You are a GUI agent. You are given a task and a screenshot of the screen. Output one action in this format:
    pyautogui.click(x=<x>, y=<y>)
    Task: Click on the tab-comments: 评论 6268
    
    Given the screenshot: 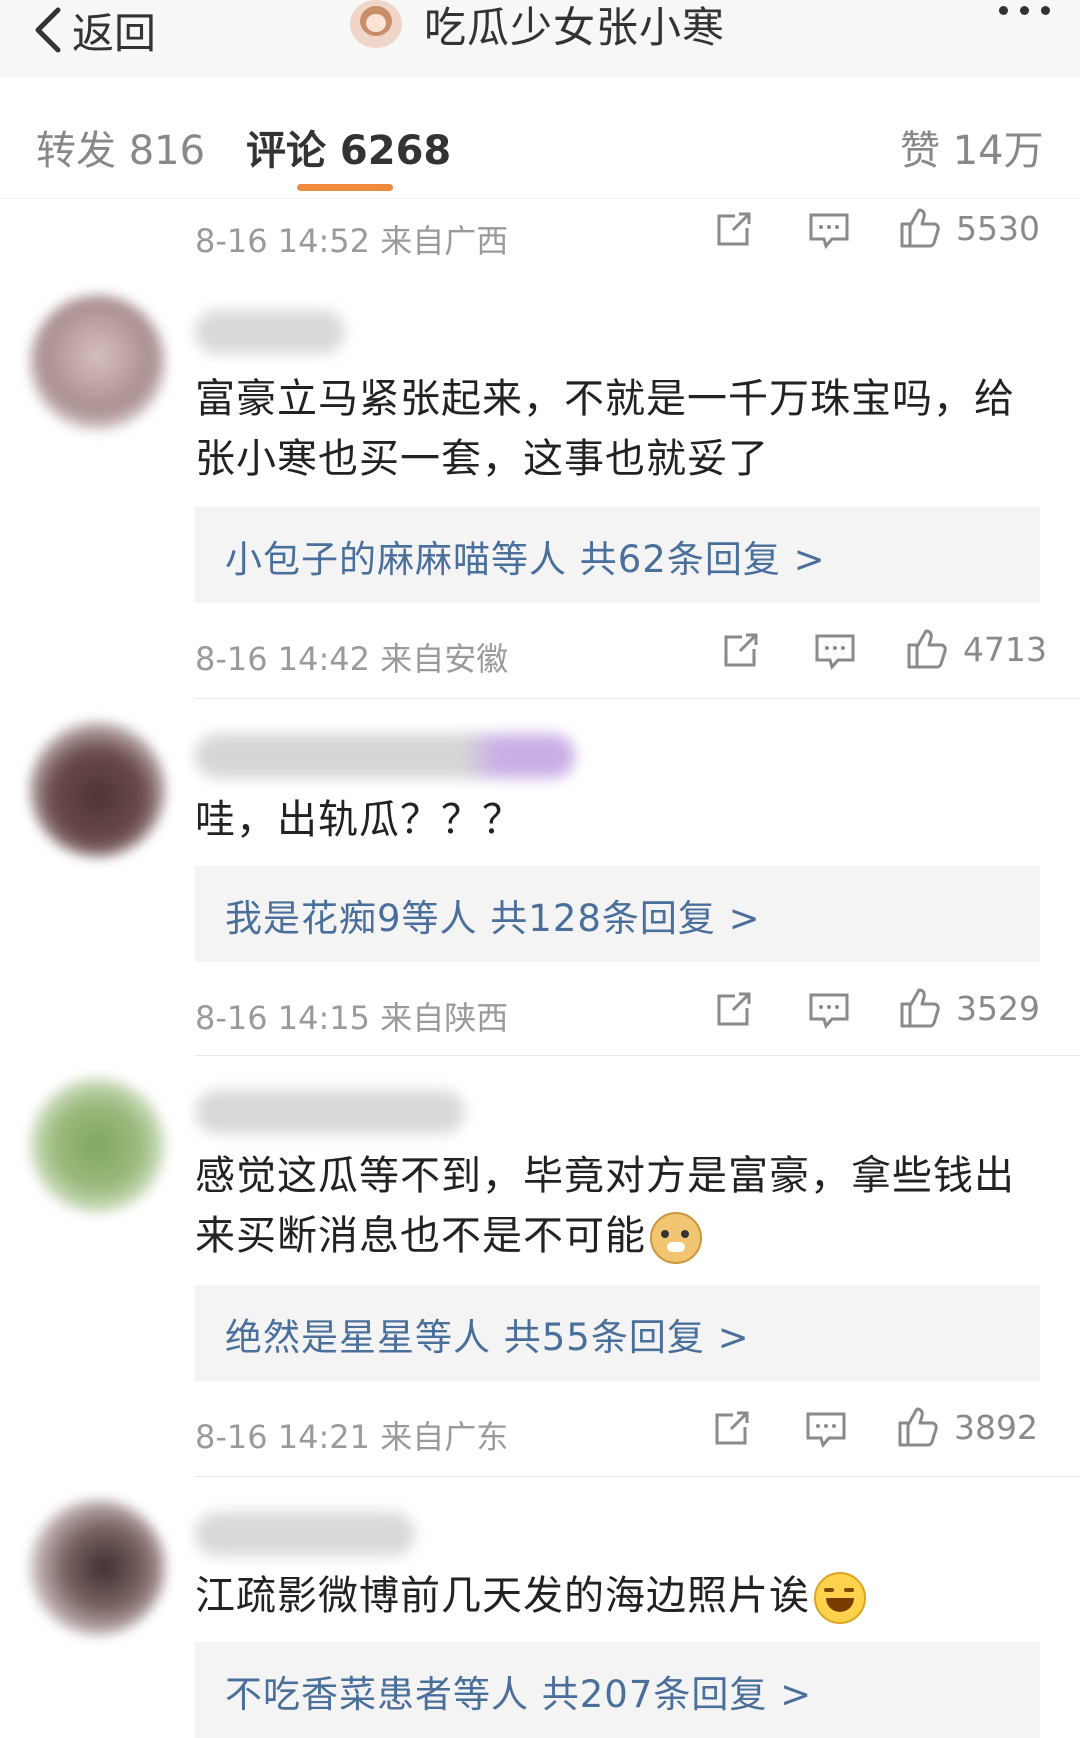 What is the action you would take?
    pyautogui.click(x=348, y=147)
    